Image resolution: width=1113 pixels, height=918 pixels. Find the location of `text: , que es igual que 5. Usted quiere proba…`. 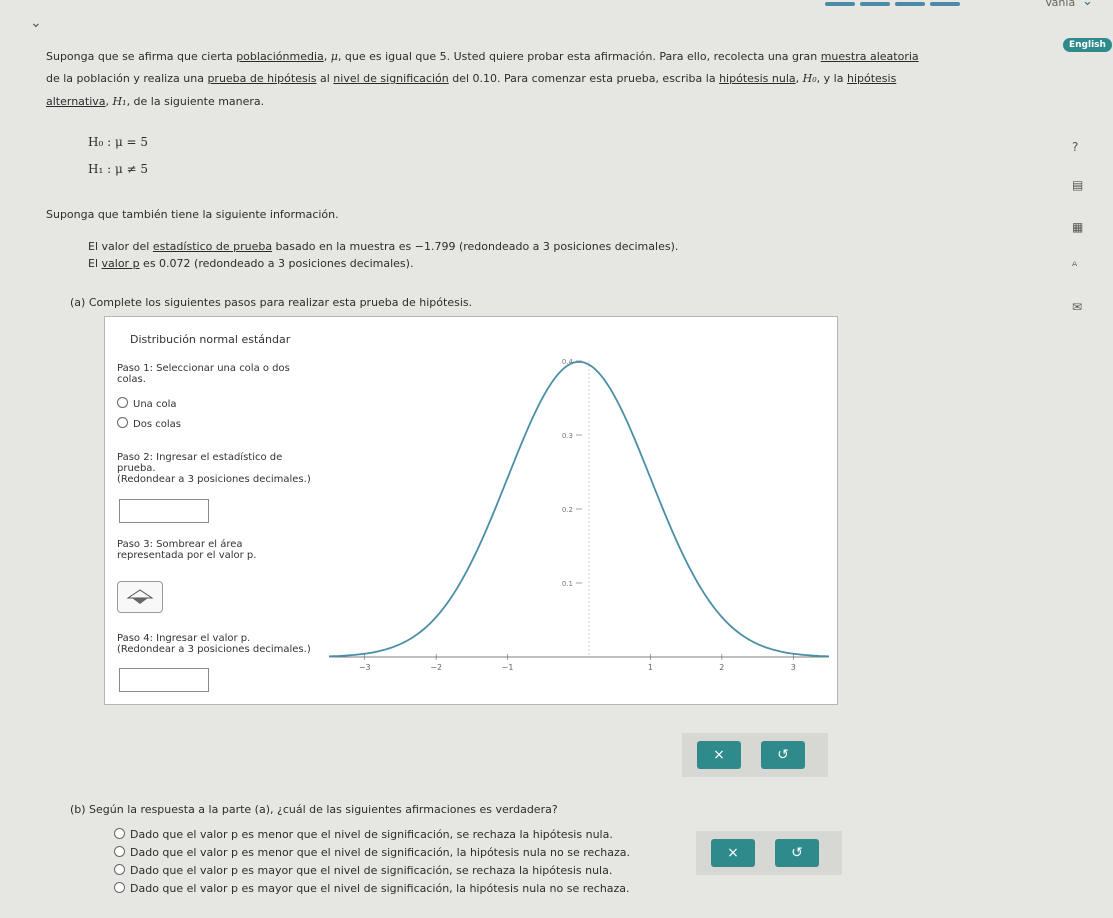

text: , que es igual que 5. Usted quiere proba… is located at coordinates (579, 56).